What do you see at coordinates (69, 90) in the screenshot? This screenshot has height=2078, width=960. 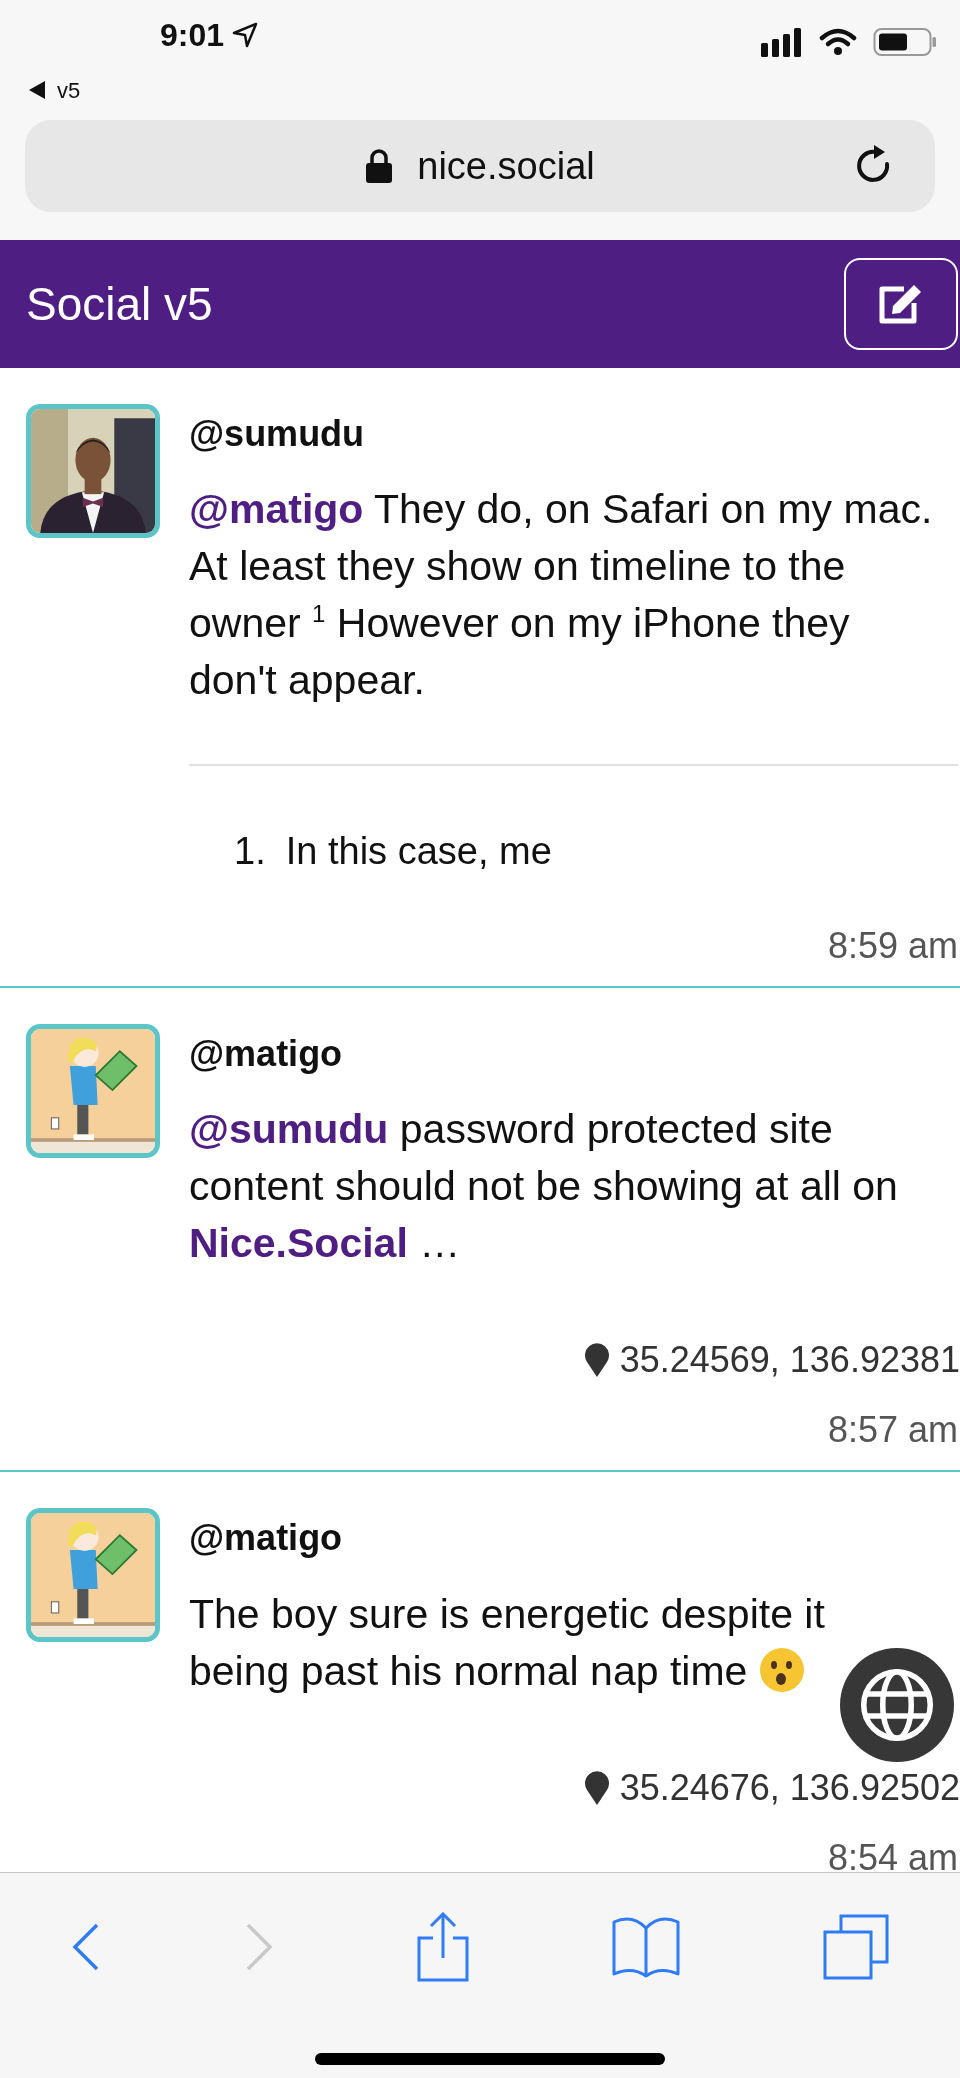 I see `back-to-app-link: v5` at bounding box center [69, 90].